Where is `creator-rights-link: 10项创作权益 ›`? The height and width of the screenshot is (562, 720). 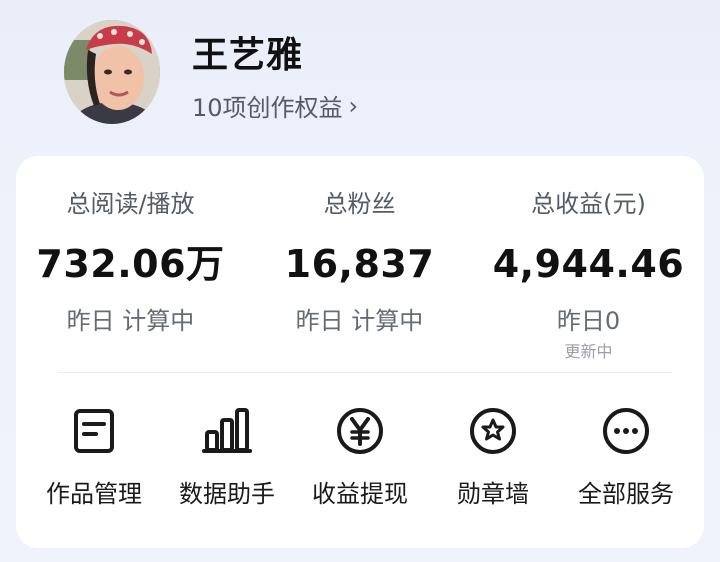 creator-rights-link: 10项创作权益 › is located at coordinates (275, 105).